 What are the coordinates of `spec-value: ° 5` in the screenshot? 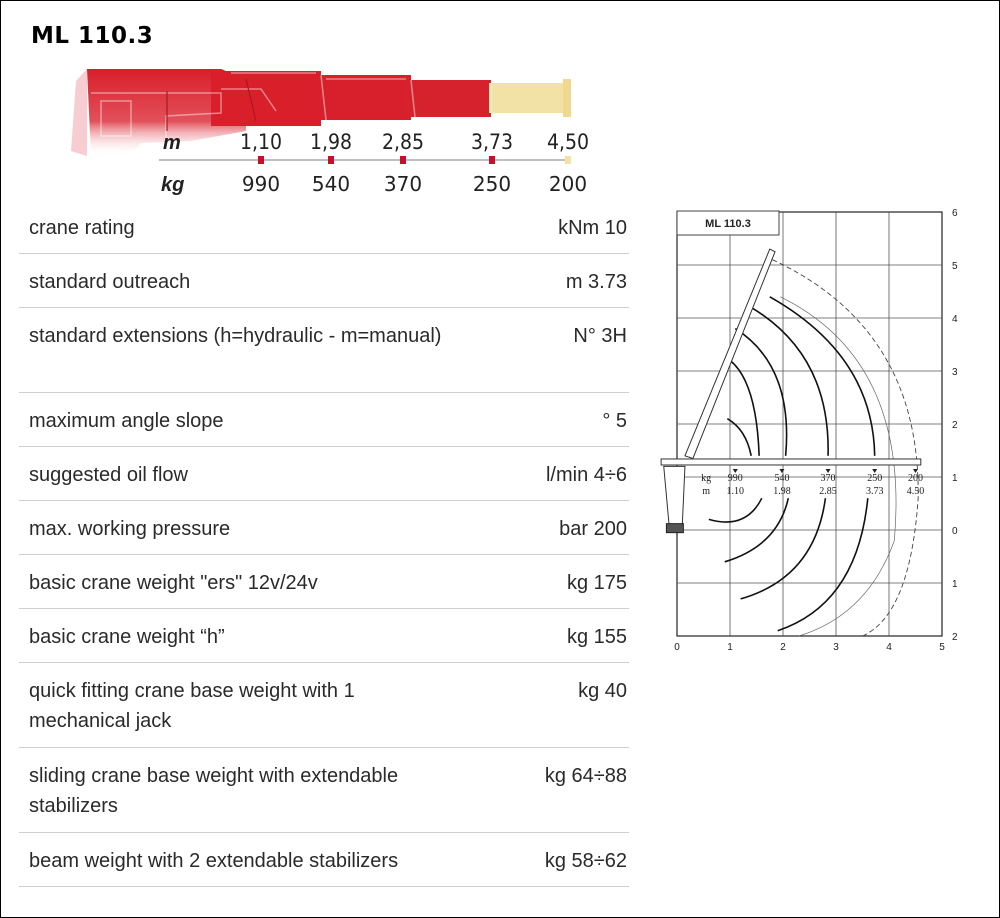 It's located at (614, 421).